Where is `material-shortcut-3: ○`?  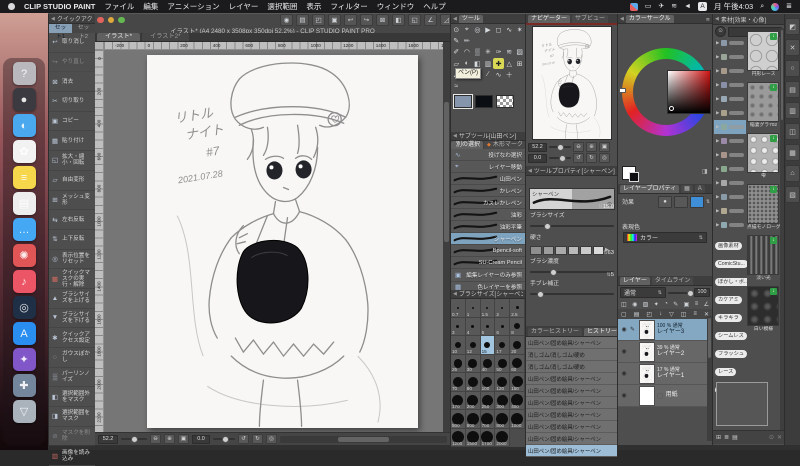 material-shortcut-3: ○ is located at coordinates (792, 68).